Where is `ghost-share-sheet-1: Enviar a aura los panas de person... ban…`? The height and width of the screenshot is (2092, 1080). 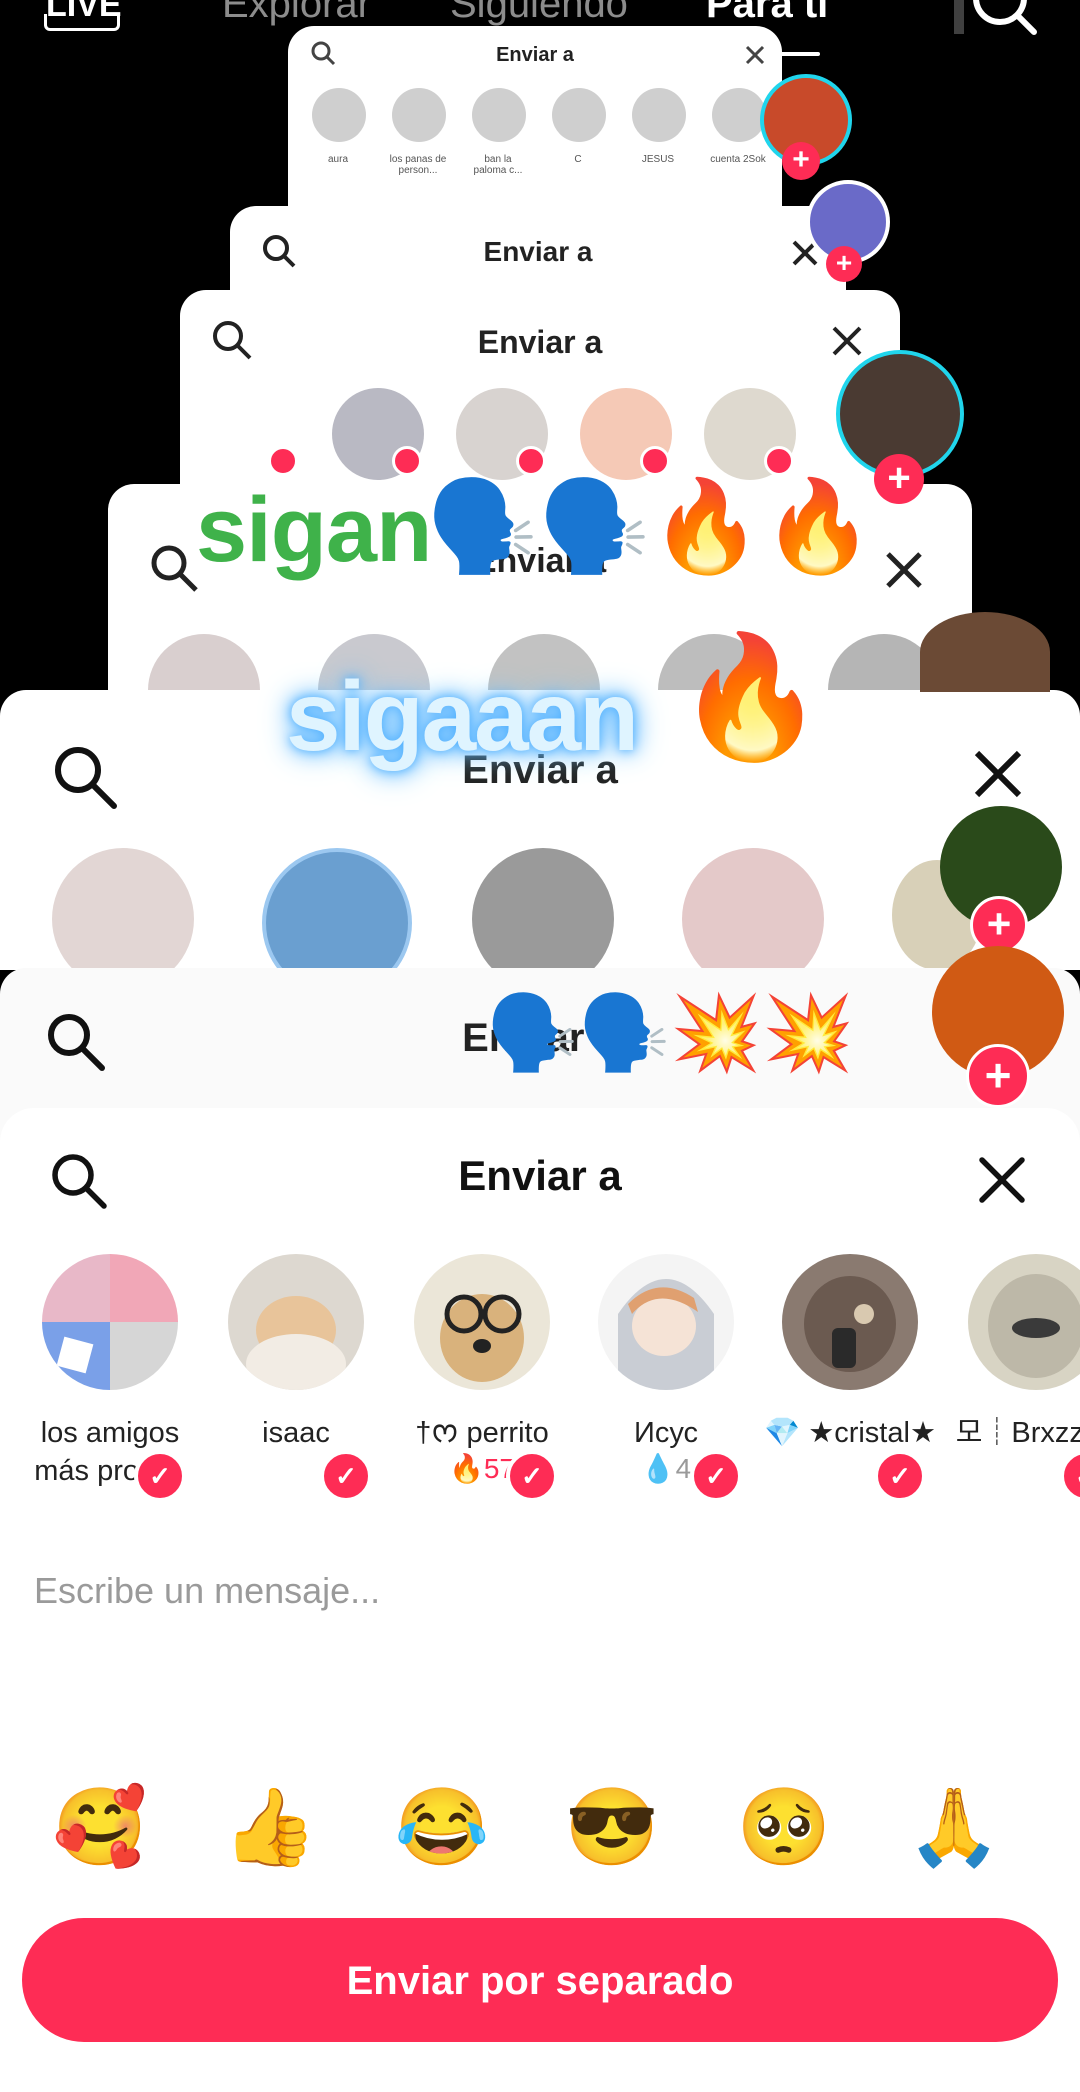 ghost-share-sheet-1: Enviar a aura los panas de person... ban… is located at coordinates (535, 126).